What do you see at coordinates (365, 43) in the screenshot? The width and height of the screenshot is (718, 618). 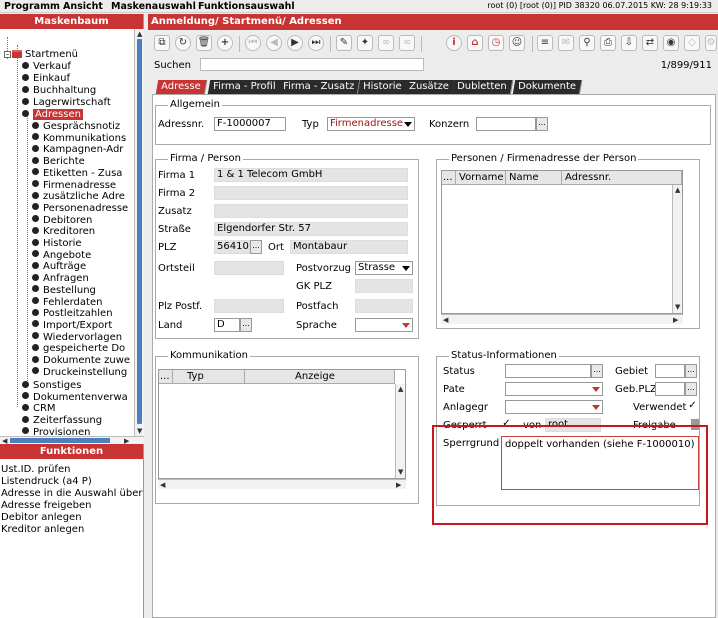 I see `wand-icon: ✦` at bounding box center [365, 43].